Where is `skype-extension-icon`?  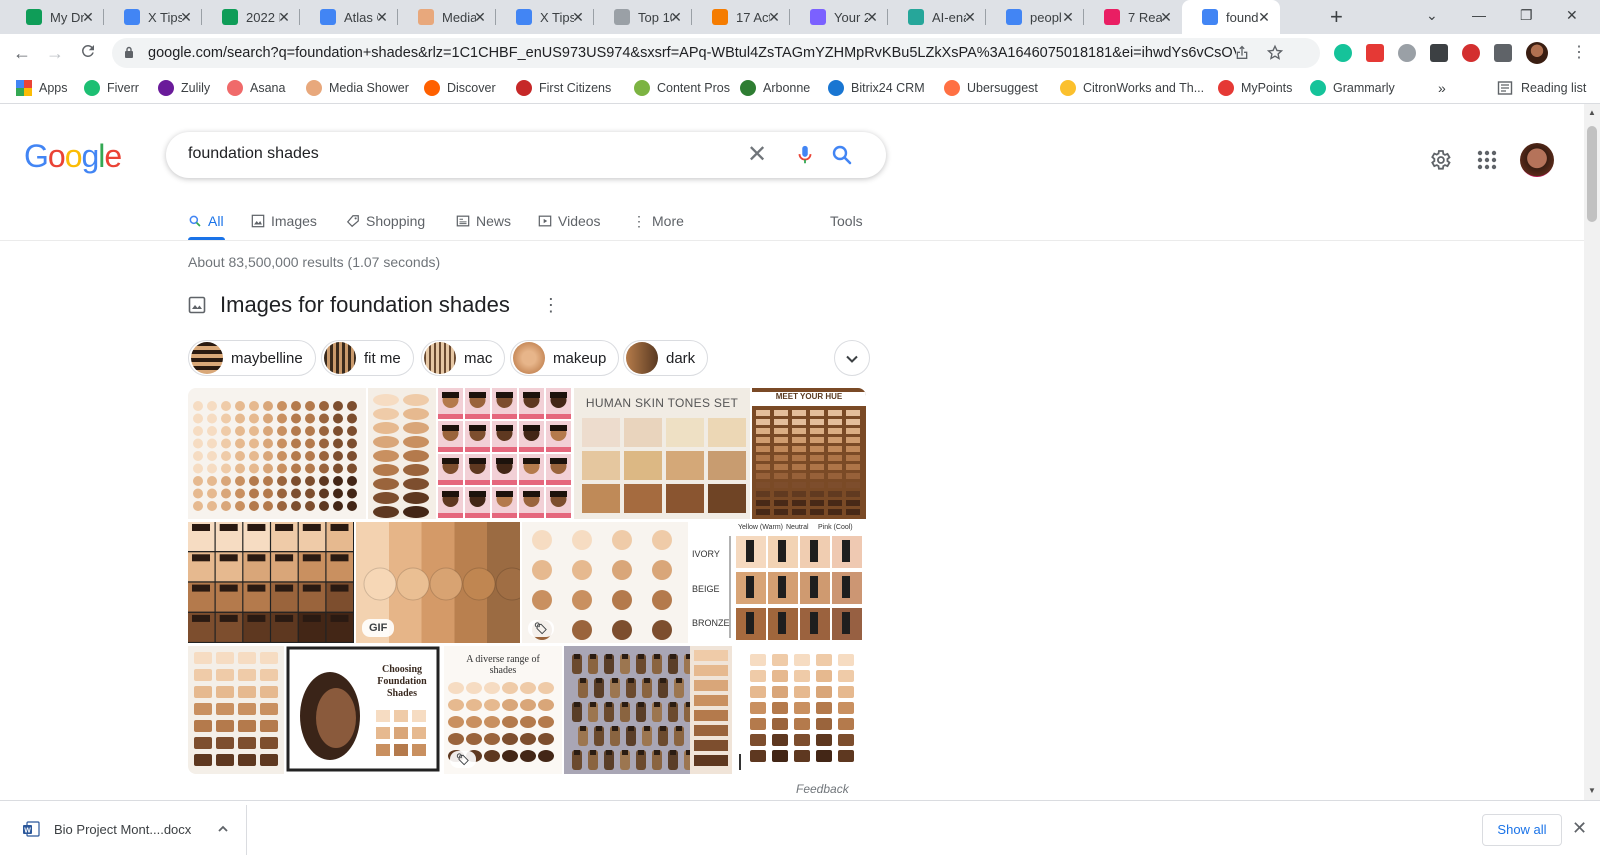
skype-extension-icon is located at coordinates (1407, 53).